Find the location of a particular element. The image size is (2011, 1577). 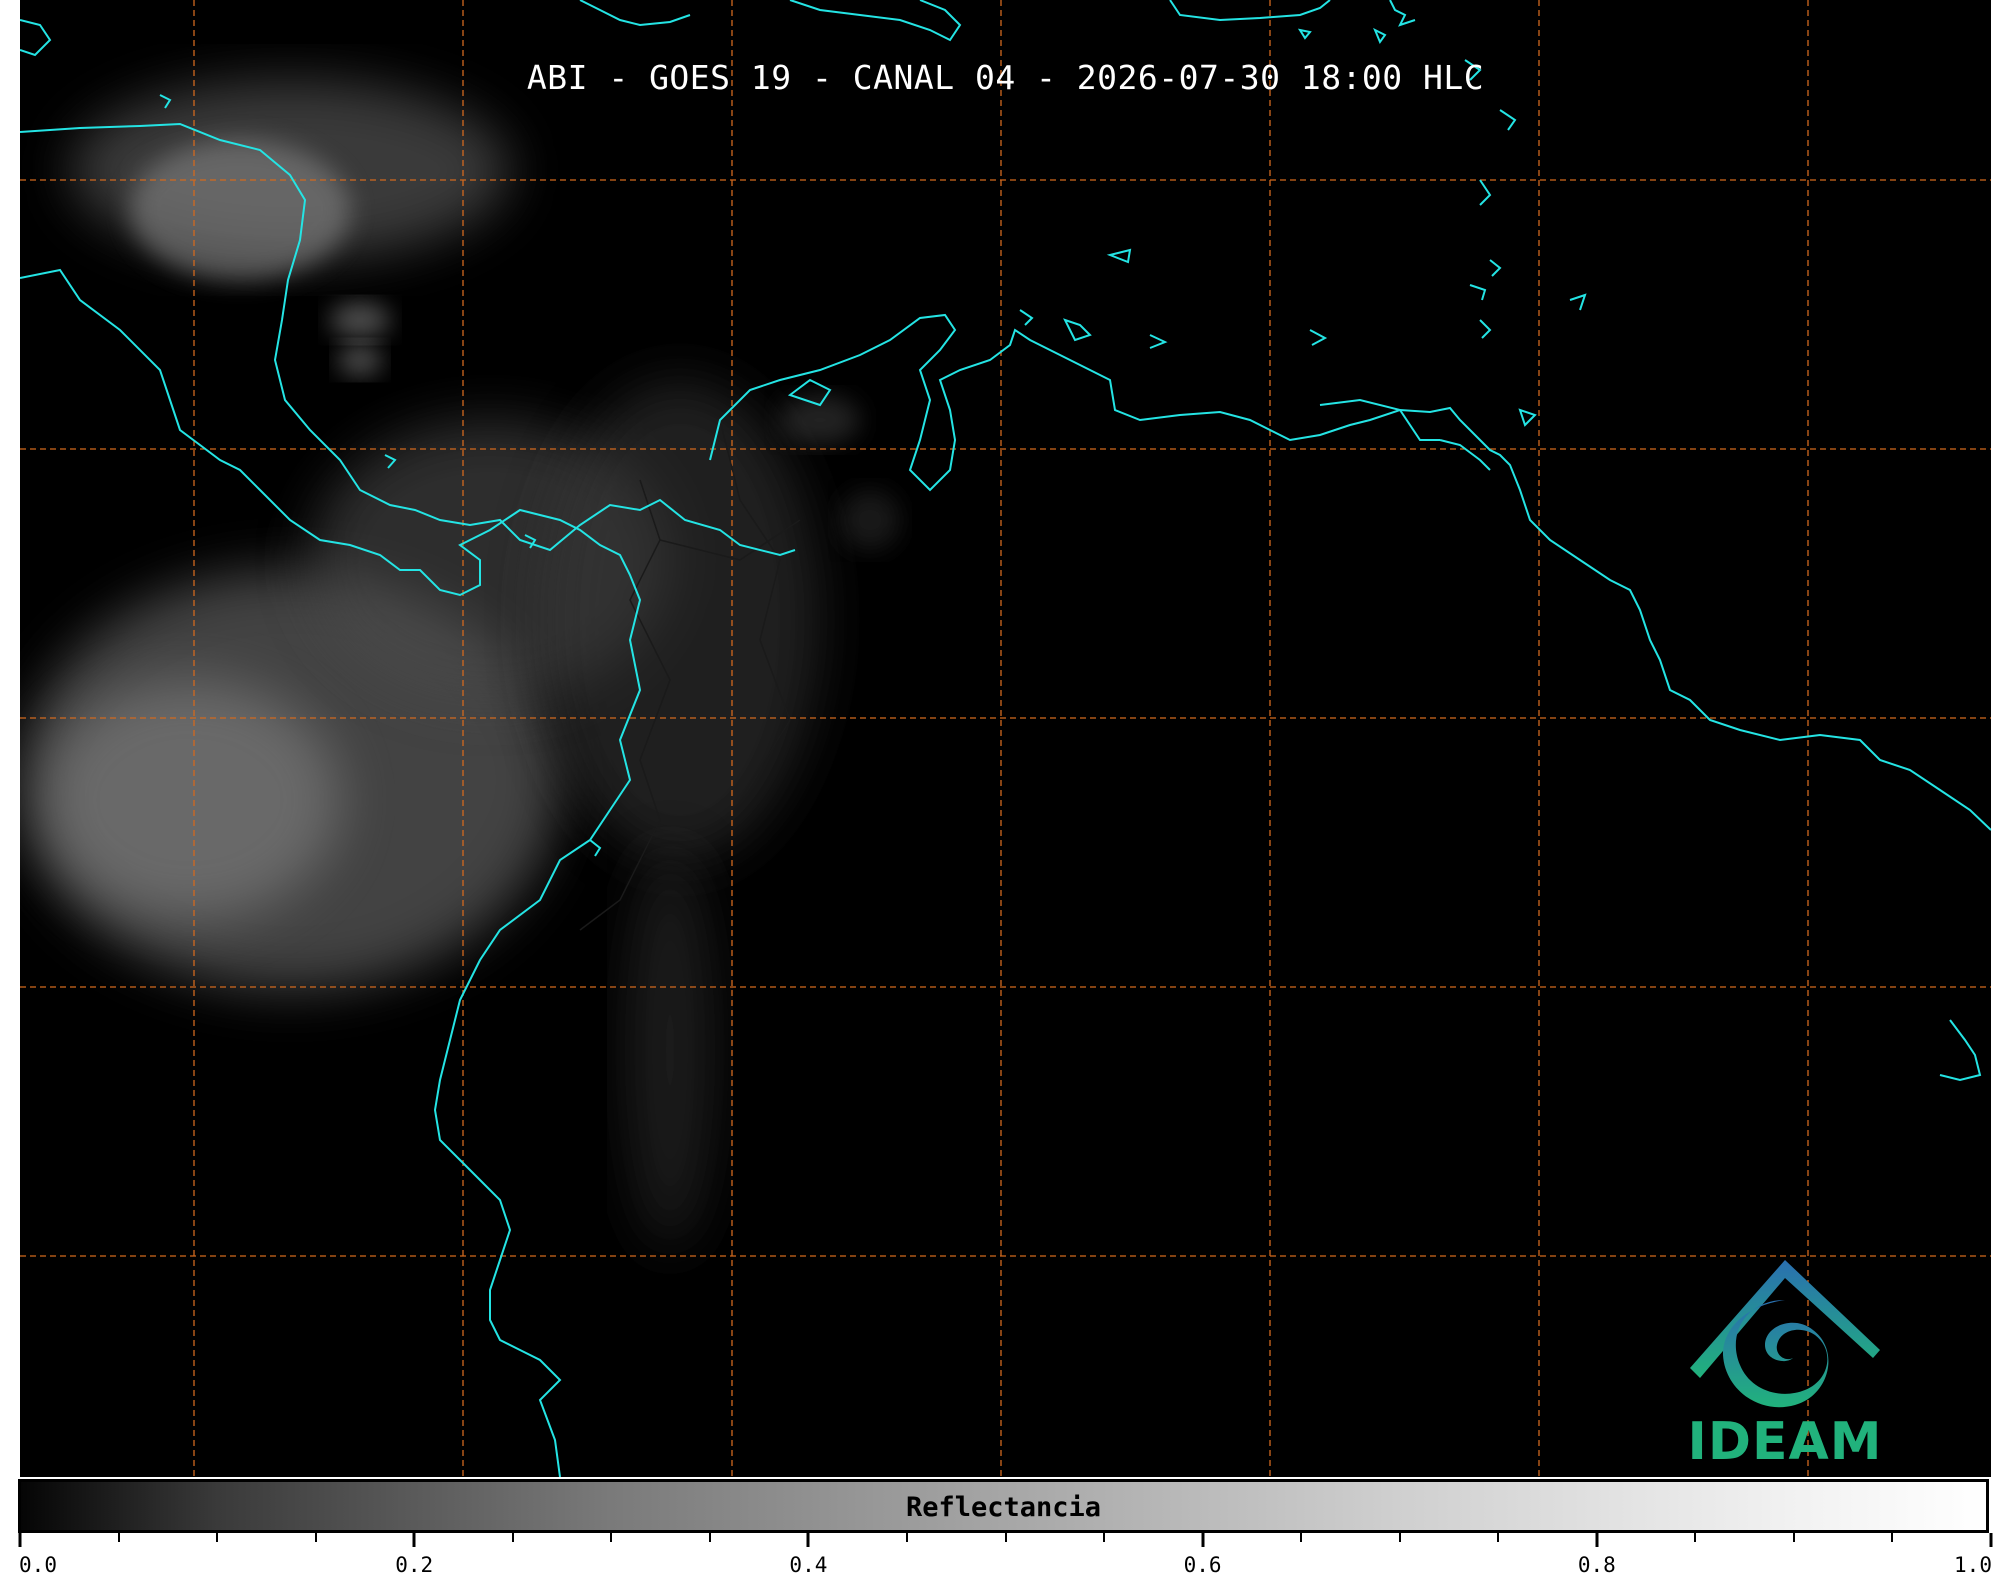

colorbar-tick-label: 0.8 is located at coordinates (1596, 1565).